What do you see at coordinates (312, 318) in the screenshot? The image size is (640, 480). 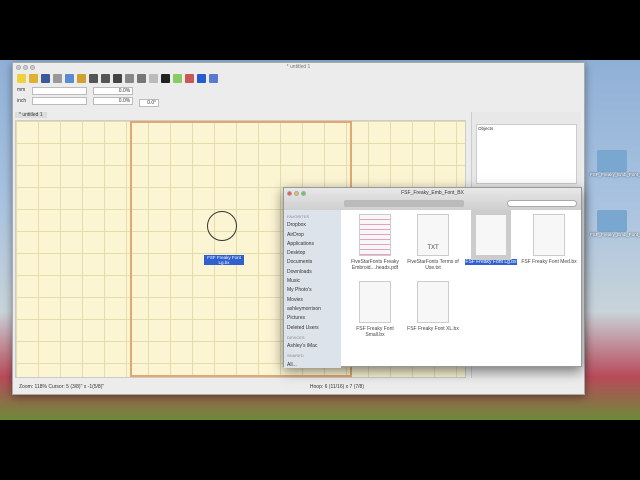 I see `sidebar-item: Pictures` at bounding box center [312, 318].